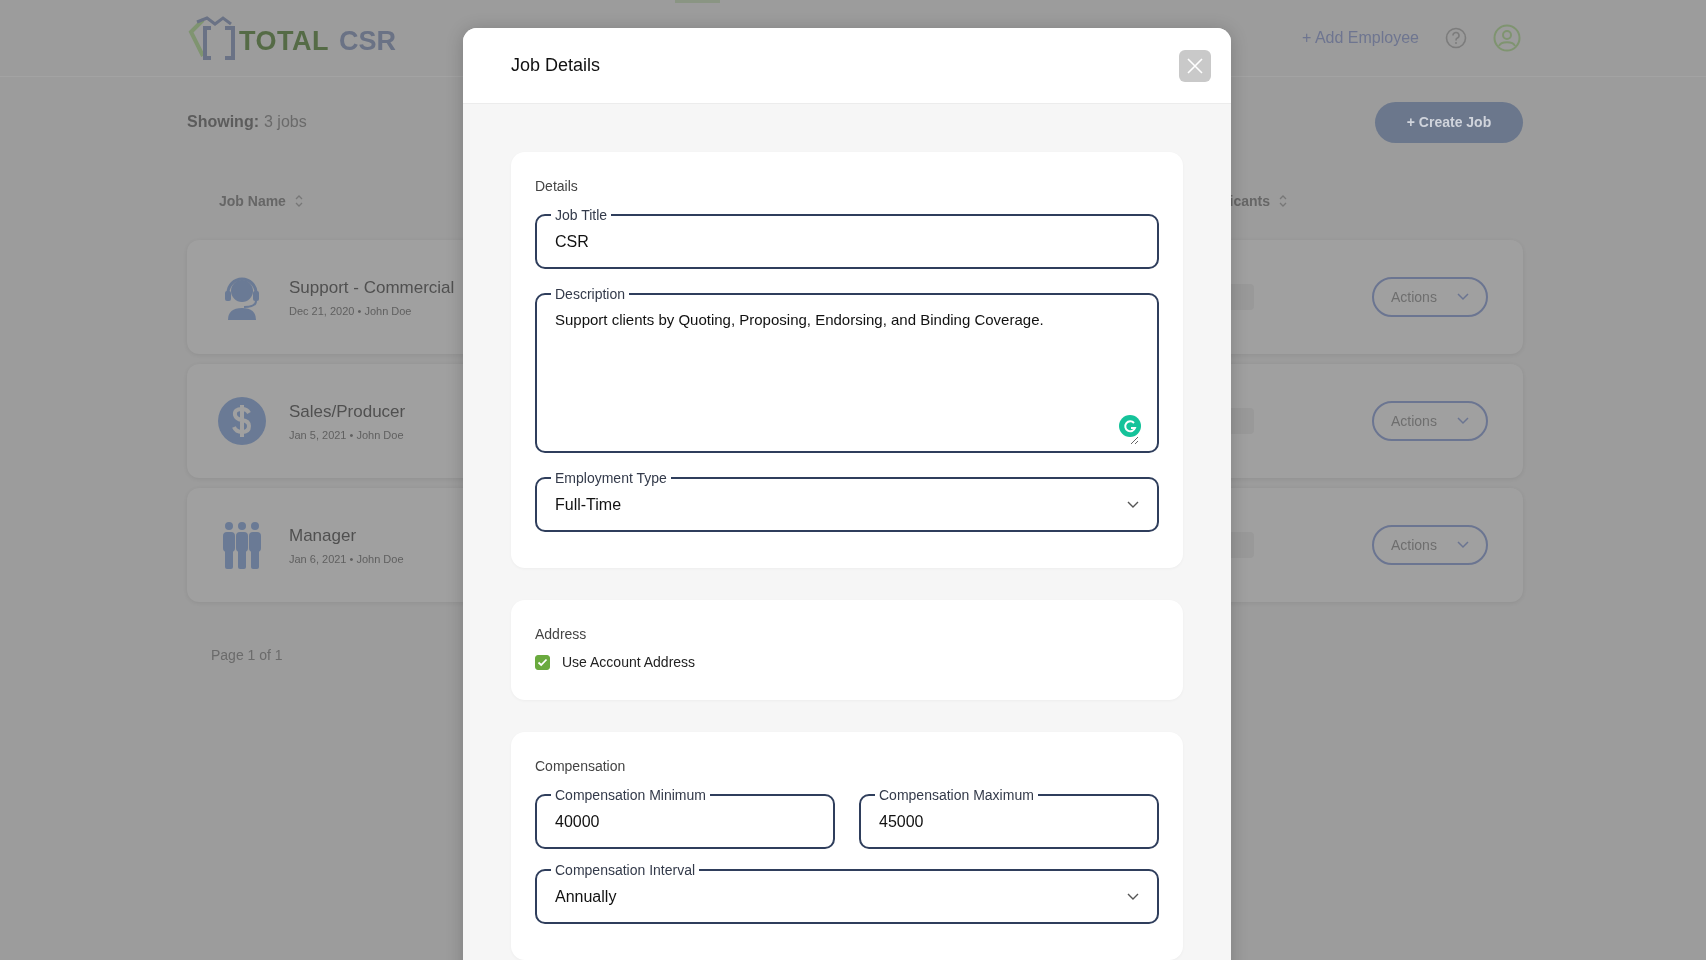  Describe the element at coordinates (284, 41) in the screenshot. I see `logo-text: TOTAL` at that location.